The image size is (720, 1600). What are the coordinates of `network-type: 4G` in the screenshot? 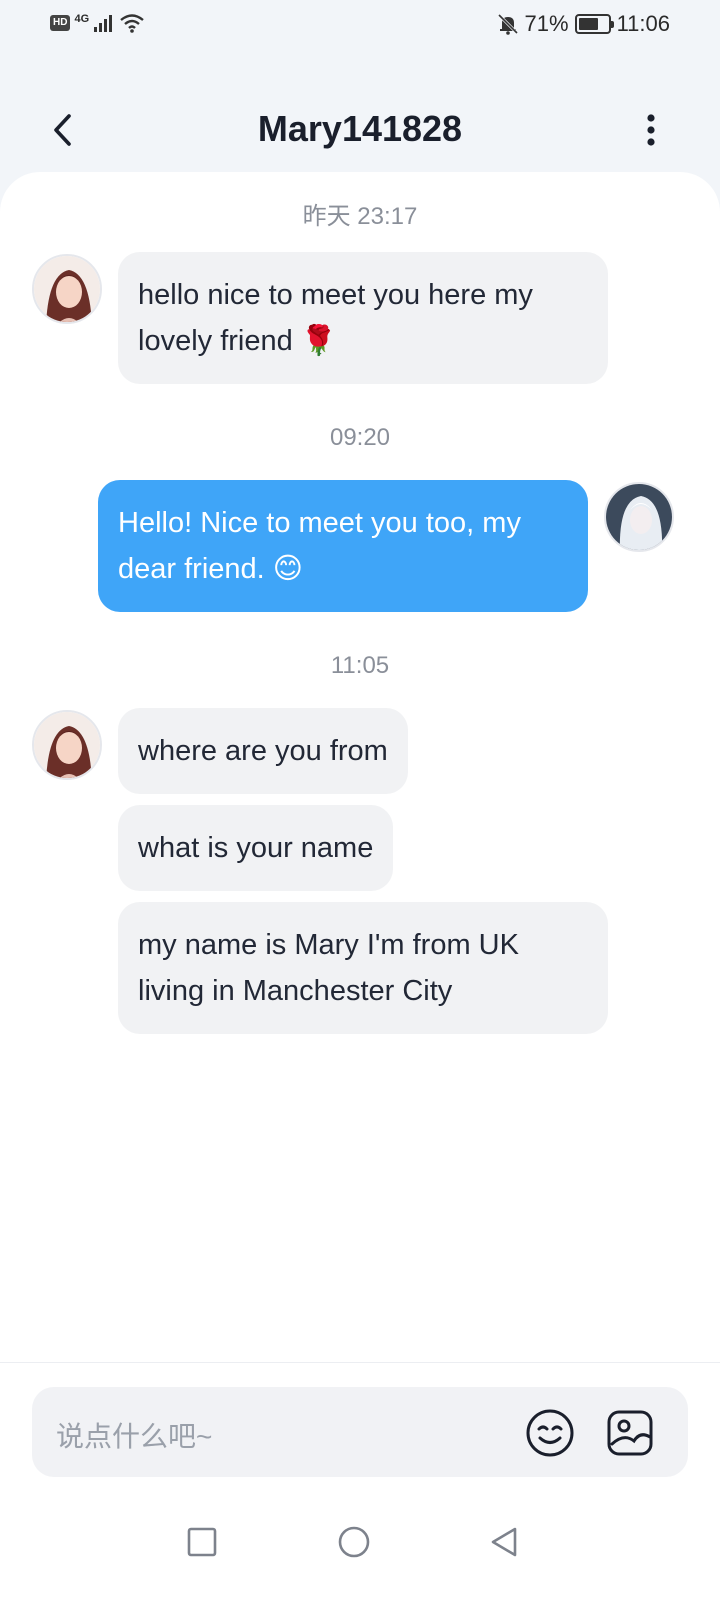 It's located at (82, 19).